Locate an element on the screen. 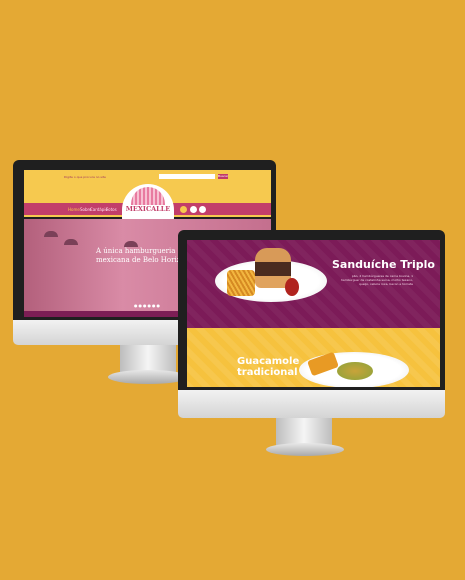 This screenshot has width=465, height=580. dish2-title: Guacamole tradicional is located at coordinates (268, 367).